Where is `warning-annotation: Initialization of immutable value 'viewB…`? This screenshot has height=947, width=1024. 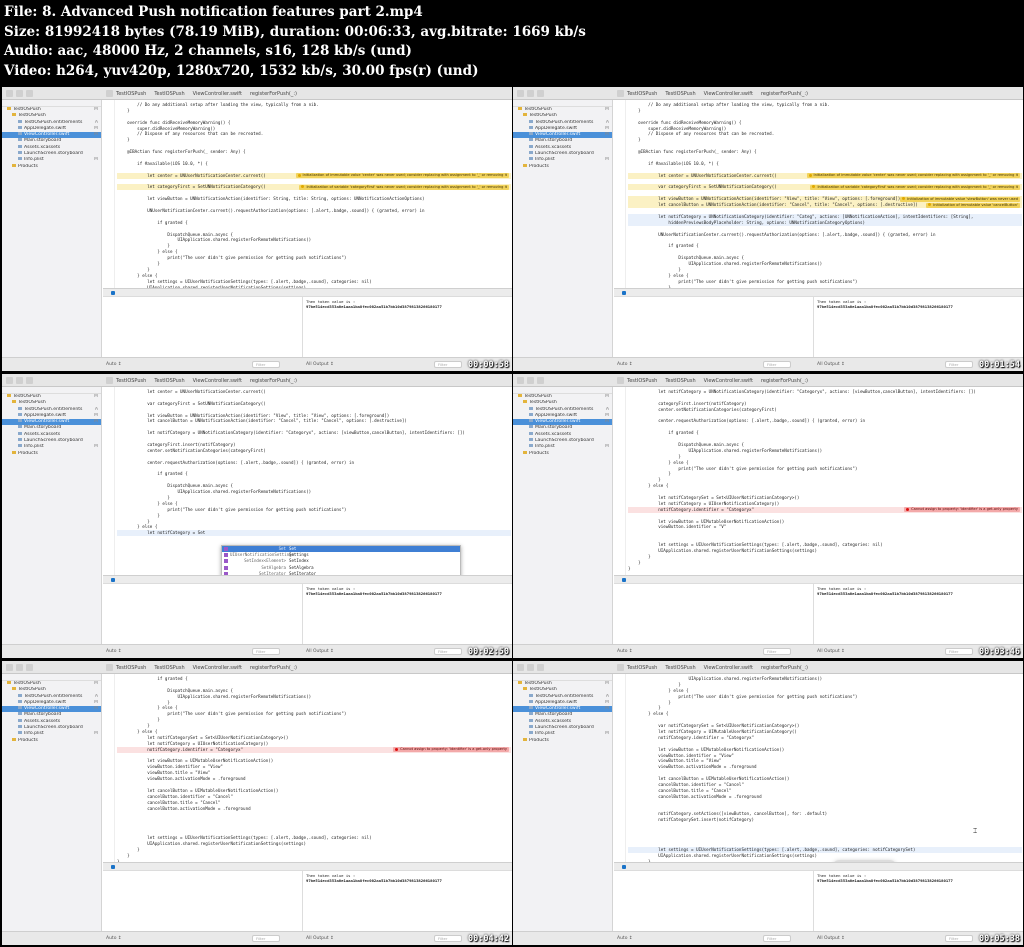
warning-annotation: Initialization of immutable value 'viewB… is located at coordinates (960, 199).